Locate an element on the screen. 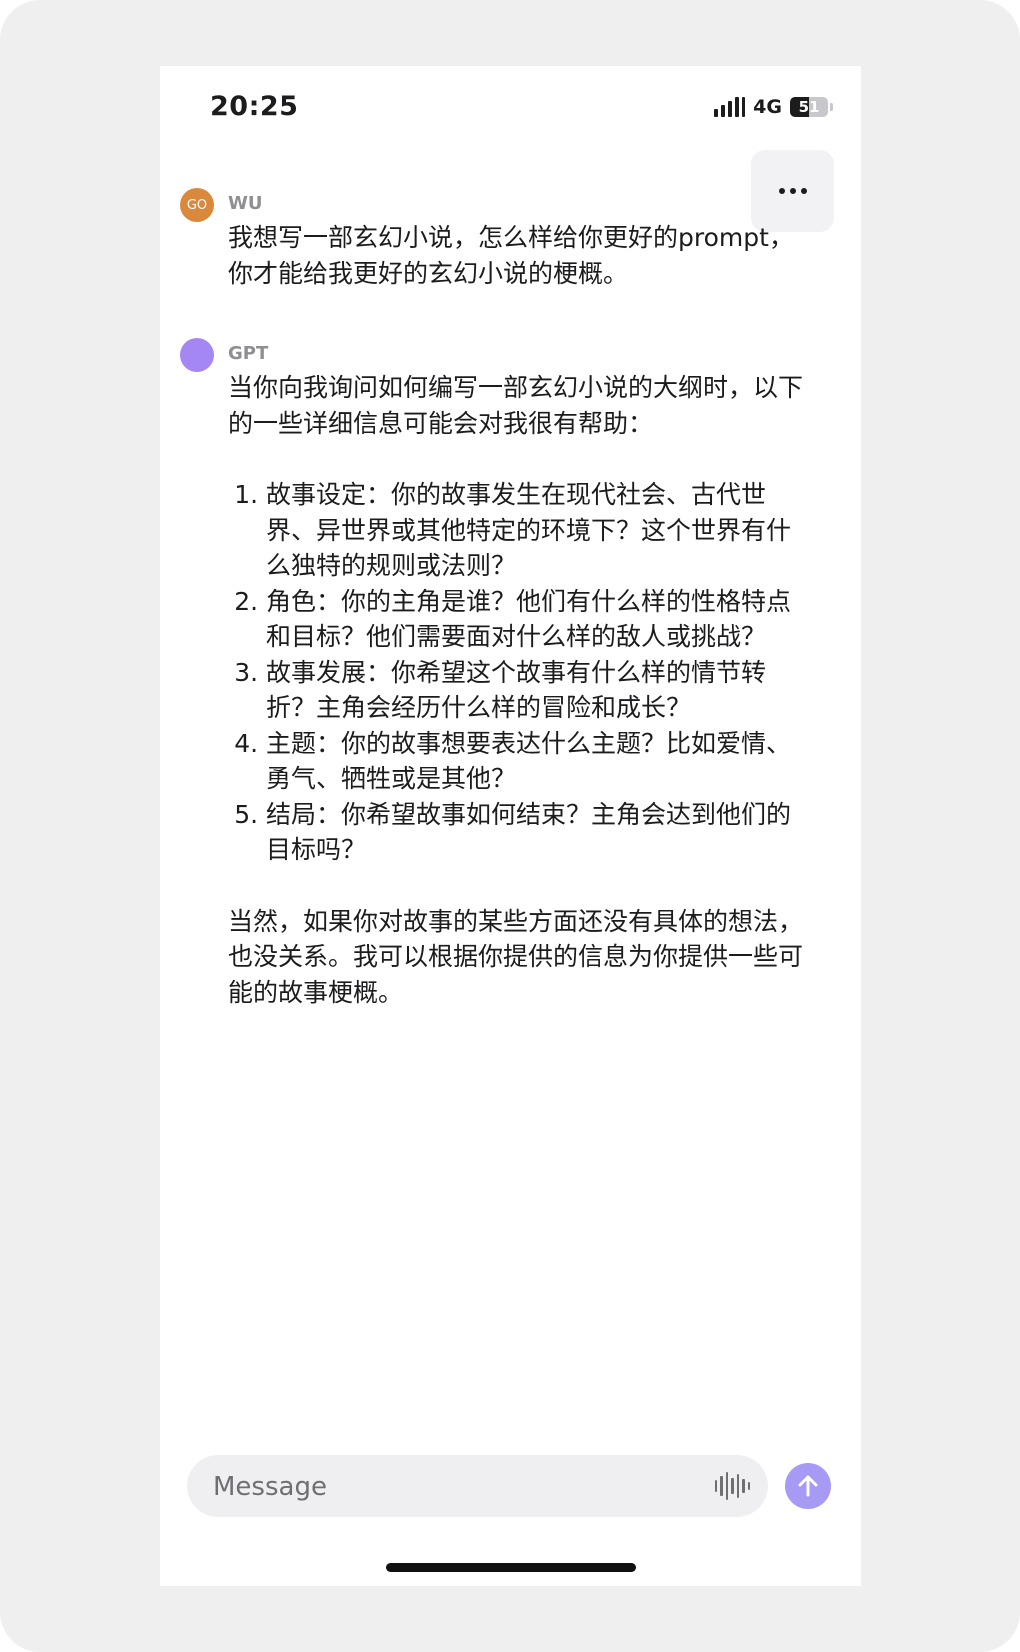 Image resolution: width=1020 pixels, height=1652 pixels. signal-icon is located at coordinates (730, 107).